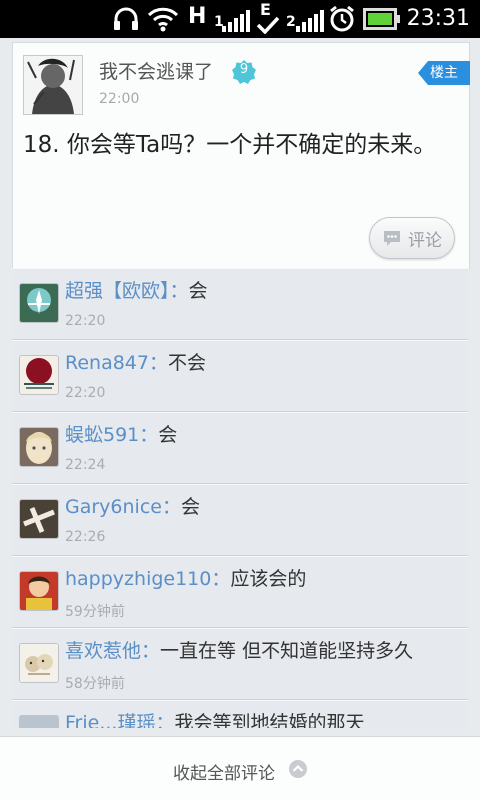 The image size is (480, 801). I want to click on comment-line: 喜欢惹他：一直在等 但不知道能坚持多久, so click(239, 651).